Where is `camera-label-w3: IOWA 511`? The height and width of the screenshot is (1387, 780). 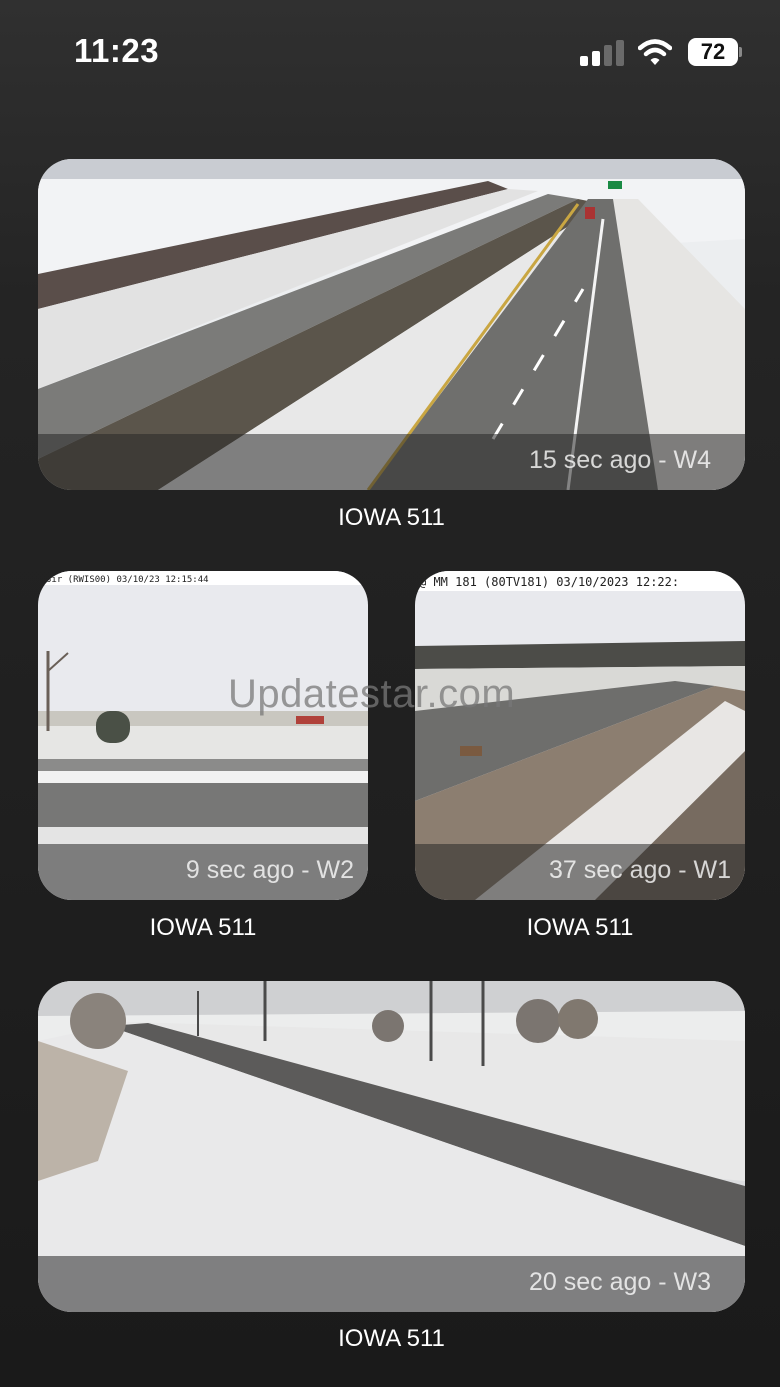 camera-label-w3: IOWA 511 is located at coordinates (391, 1338).